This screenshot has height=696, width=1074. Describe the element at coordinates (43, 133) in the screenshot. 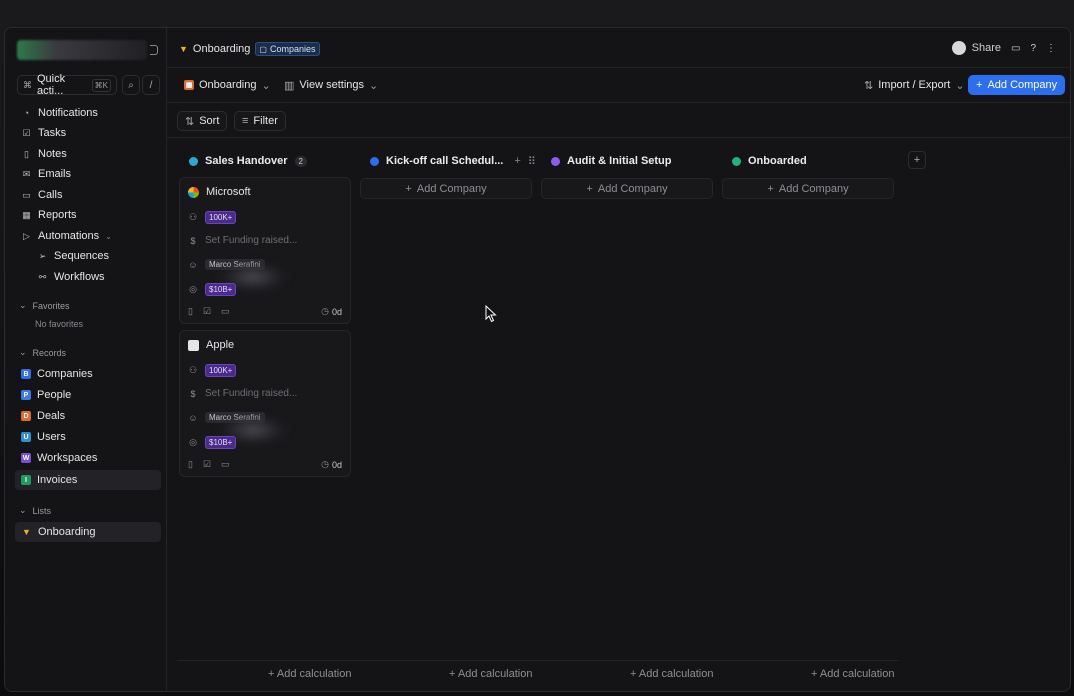

I see `sidebar-item-tasks: ☑ Tasks` at that location.